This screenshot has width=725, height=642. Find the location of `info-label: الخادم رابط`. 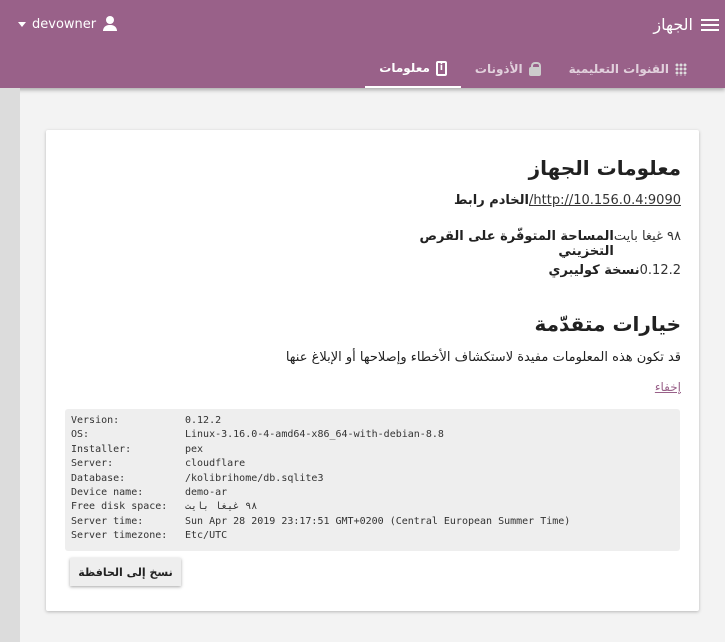

info-label: الخادم رابط is located at coordinates (491, 200).